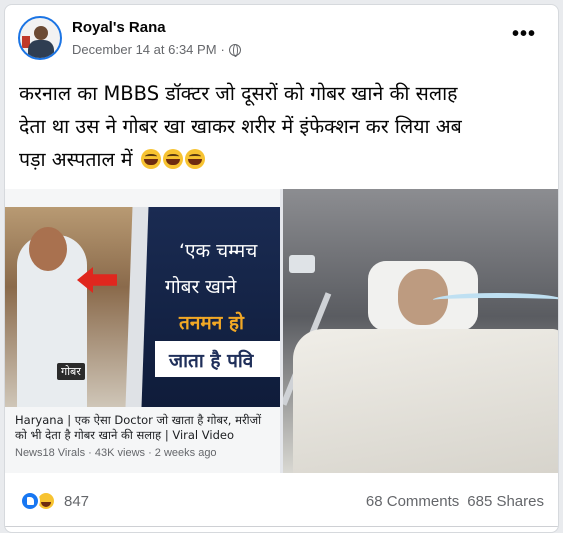 The height and width of the screenshot is (533, 563). I want to click on post-meta: December 14 at 6:34 PM ·, so click(156, 49).